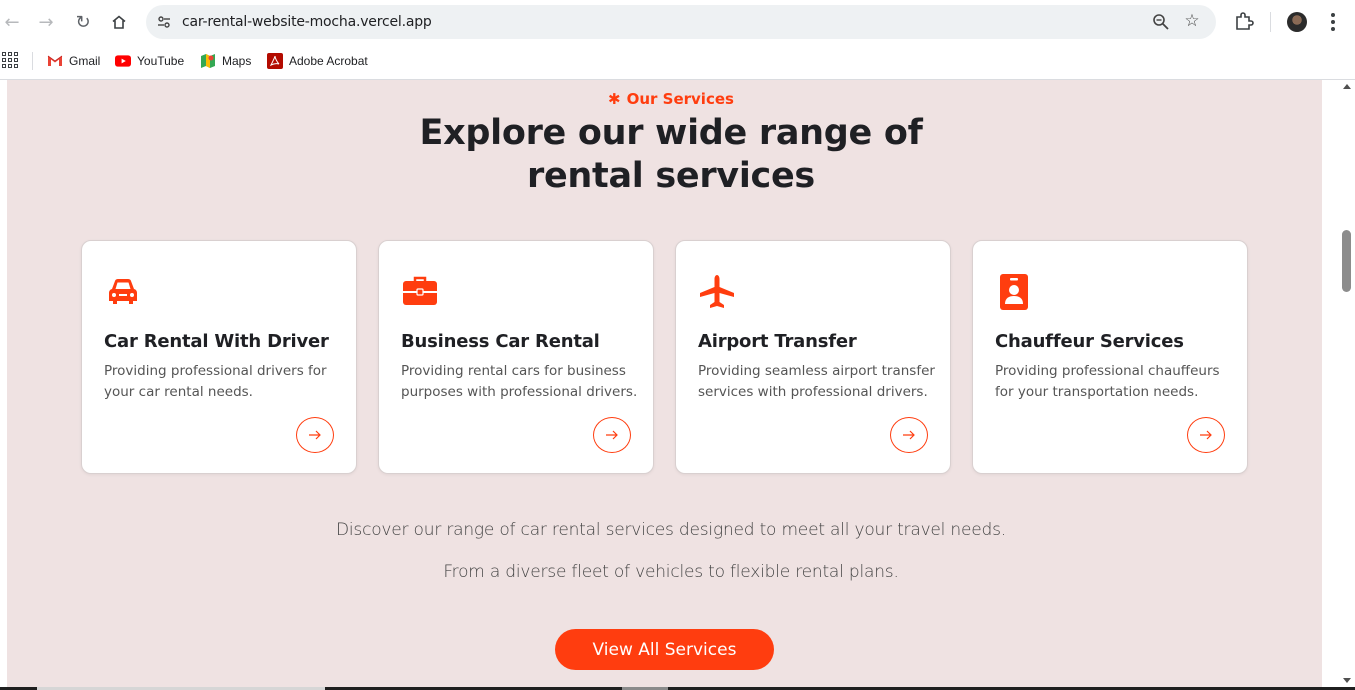 This screenshot has height=690, width=1355. Describe the element at coordinates (1347, 86) in the screenshot. I see `scroll-up-arrow-icon` at that location.